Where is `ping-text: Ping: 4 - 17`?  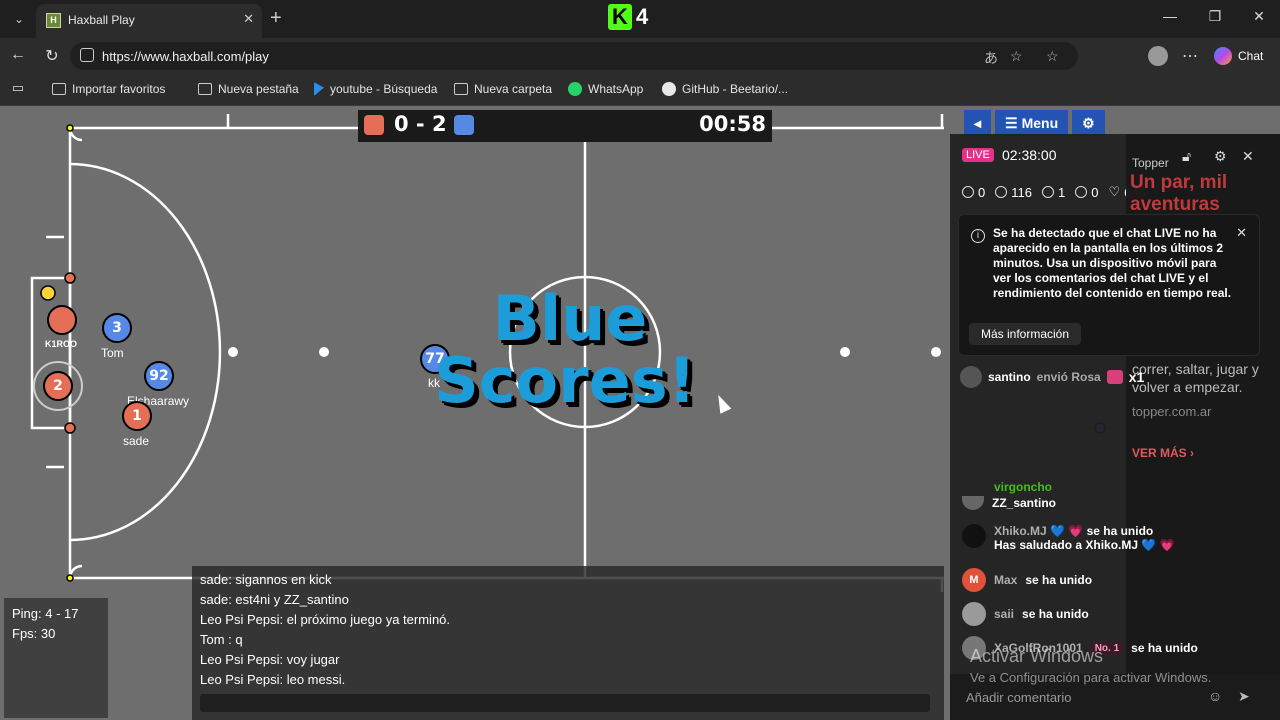 ping-text: Ping: 4 - 17 is located at coordinates (45, 613).